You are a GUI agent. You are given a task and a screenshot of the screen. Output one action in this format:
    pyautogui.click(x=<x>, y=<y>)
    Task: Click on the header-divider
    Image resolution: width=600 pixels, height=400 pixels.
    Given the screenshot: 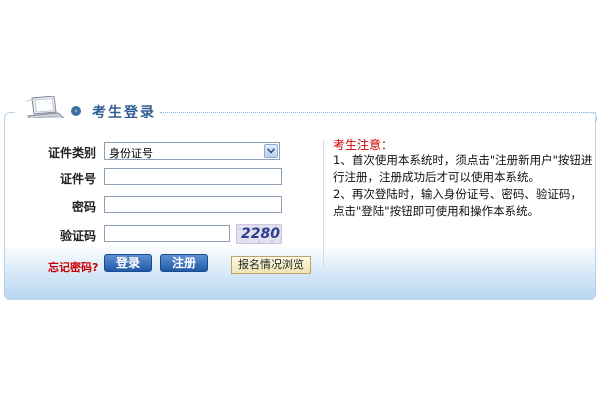 What is the action you would take?
    pyautogui.click(x=378, y=112)
    